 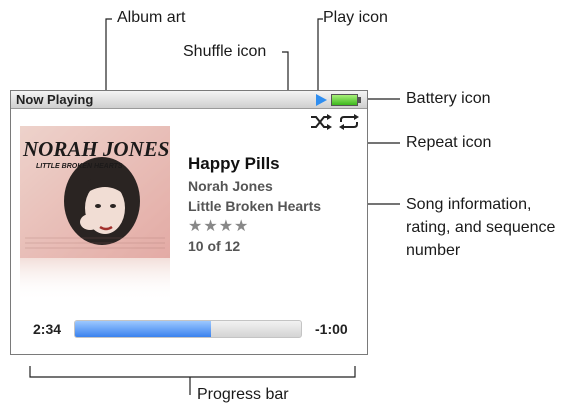 I want to click on song-artist: Norah Jones, so click(x=230, y=186).